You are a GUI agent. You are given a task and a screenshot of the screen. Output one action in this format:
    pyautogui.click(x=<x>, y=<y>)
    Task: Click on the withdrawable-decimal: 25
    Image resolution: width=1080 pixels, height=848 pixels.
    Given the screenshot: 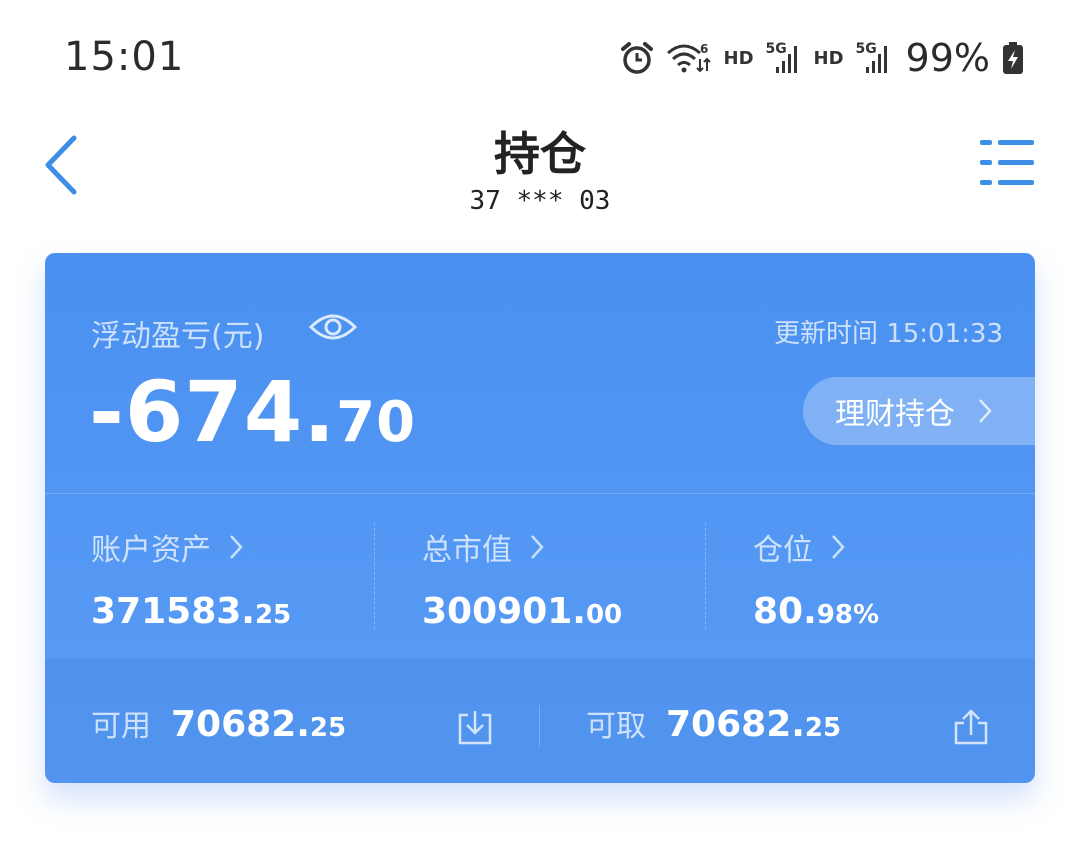 What is the action you would take?
    pyautogui.click(x=823, y=728)
    